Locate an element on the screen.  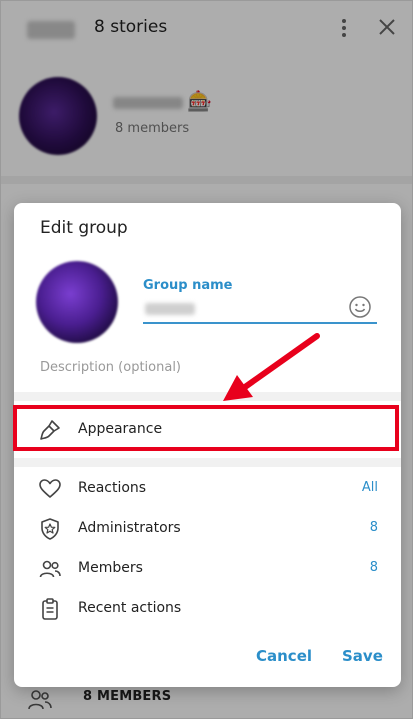
administrators-item: Administrators 8 is located at coordinates (207, 529).